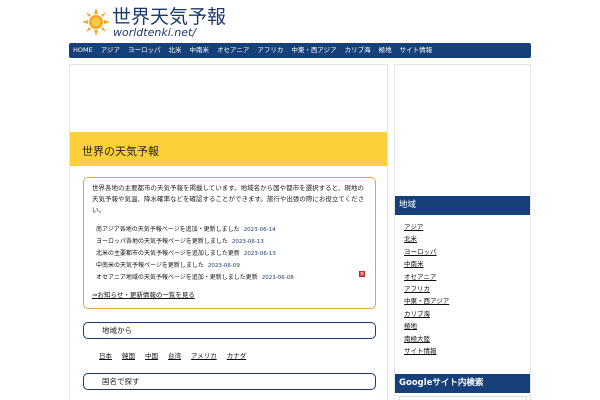 The width and height of the screenshot is (600, 400). Describe the element at coordinates (151, 355) in the screenshot. I see `region-link-china: 中国` at that location.